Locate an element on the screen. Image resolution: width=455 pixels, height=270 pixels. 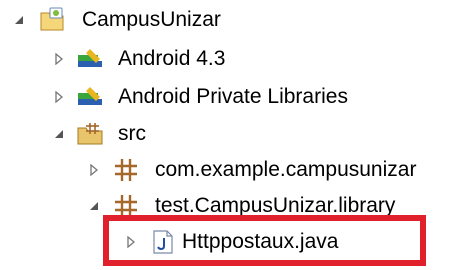
tree-item-campusunizar: CampusUnizar is located at coordinates (227, 20).